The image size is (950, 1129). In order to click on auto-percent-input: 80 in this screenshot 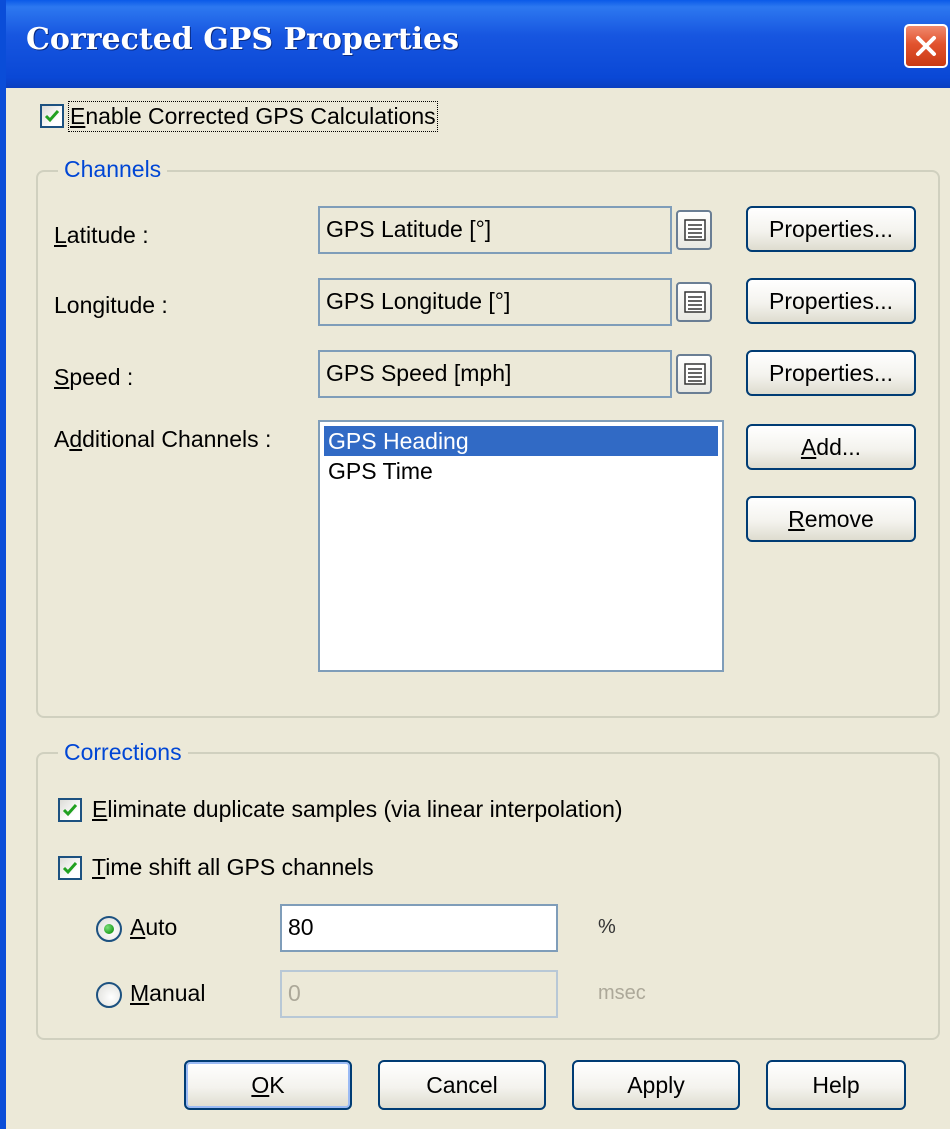, I will do `click(419, 928)`.